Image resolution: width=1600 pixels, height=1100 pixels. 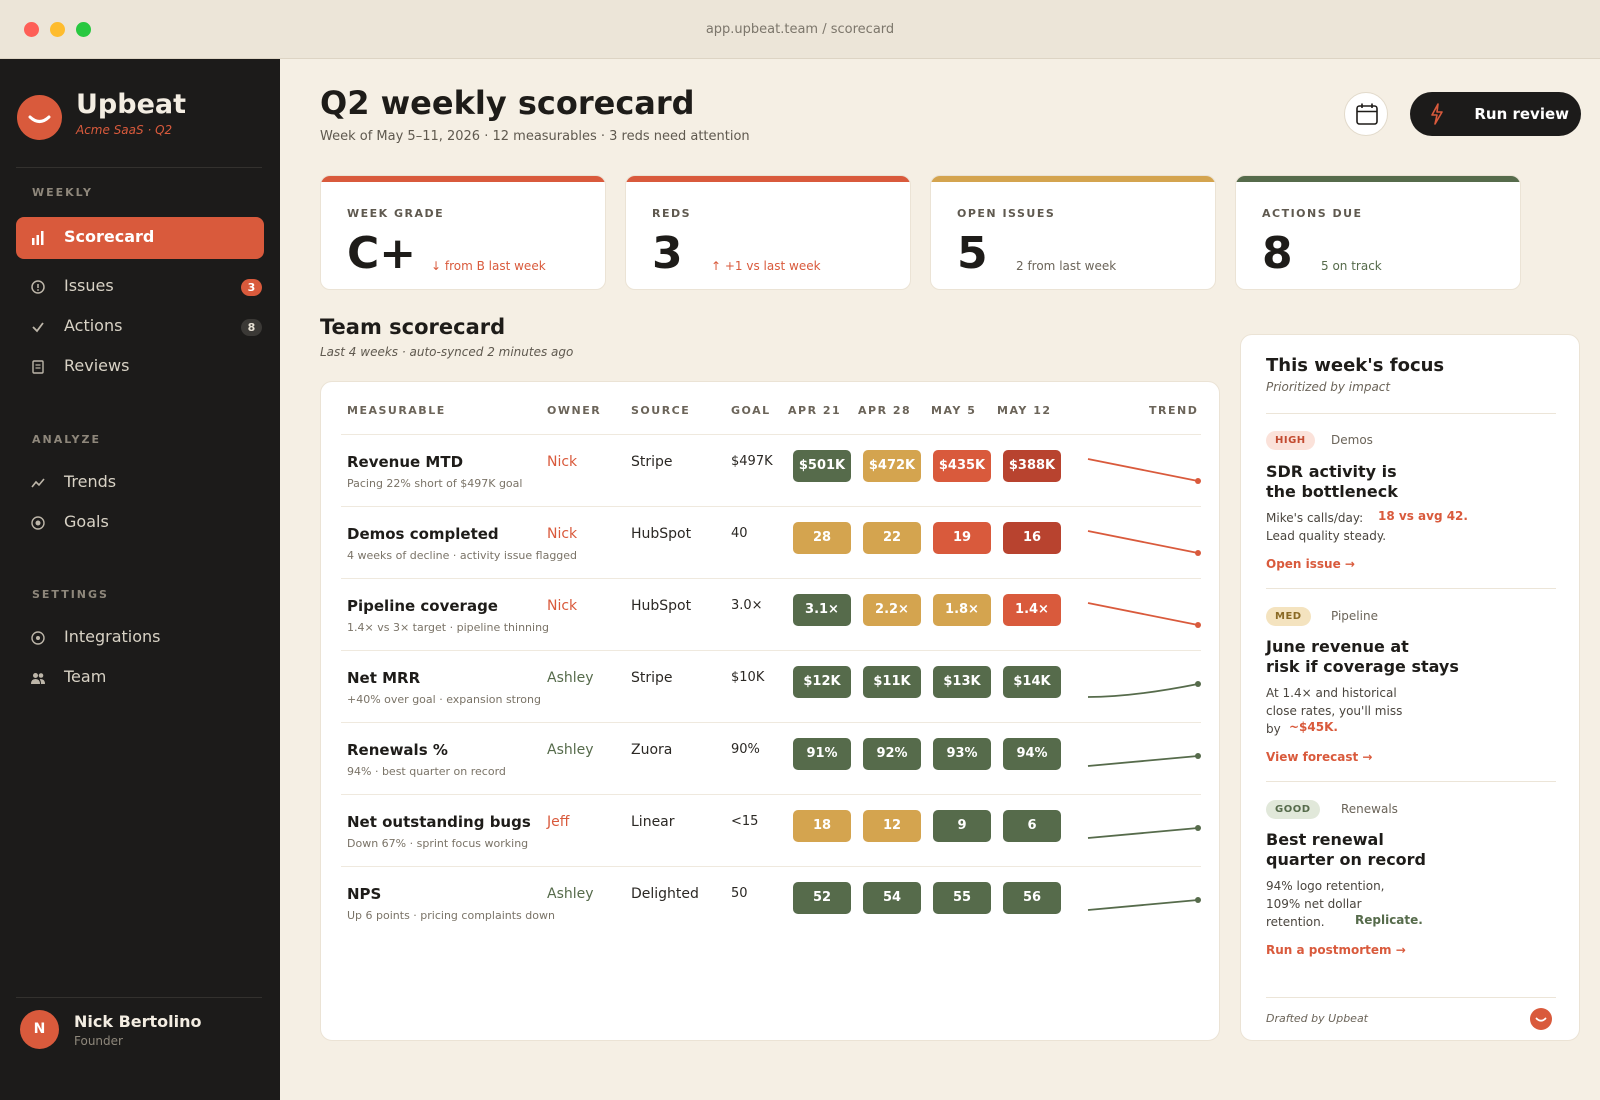 What do you see at coordinates (38, 483) in the screenshot?
I see `trend-line-icon` at bounding box center [38, 483].